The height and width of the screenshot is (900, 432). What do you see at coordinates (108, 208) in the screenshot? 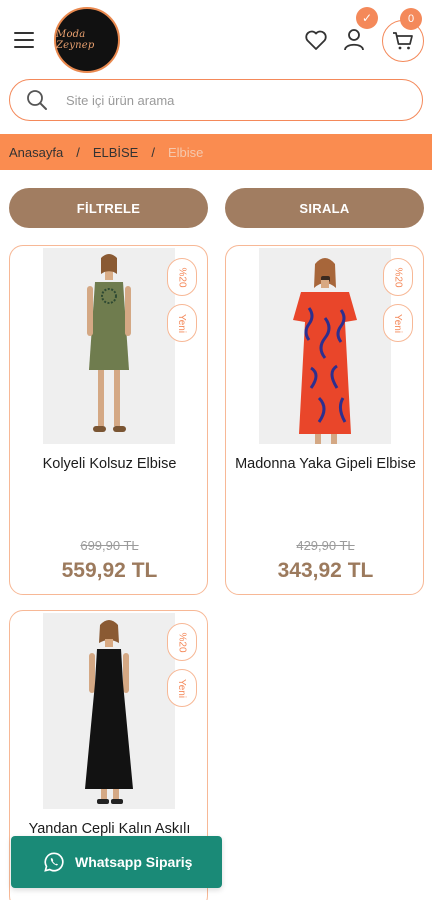
I see `filter-button: FİLTRELE` at bounding box center [108, 208].